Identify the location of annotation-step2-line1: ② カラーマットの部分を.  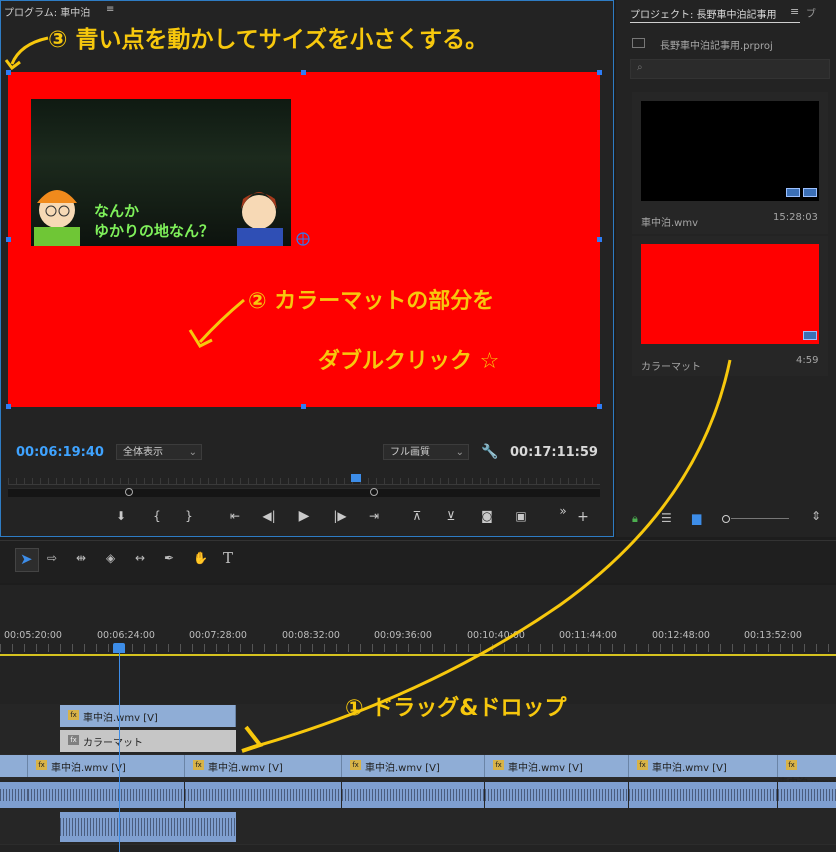
(371, 301).